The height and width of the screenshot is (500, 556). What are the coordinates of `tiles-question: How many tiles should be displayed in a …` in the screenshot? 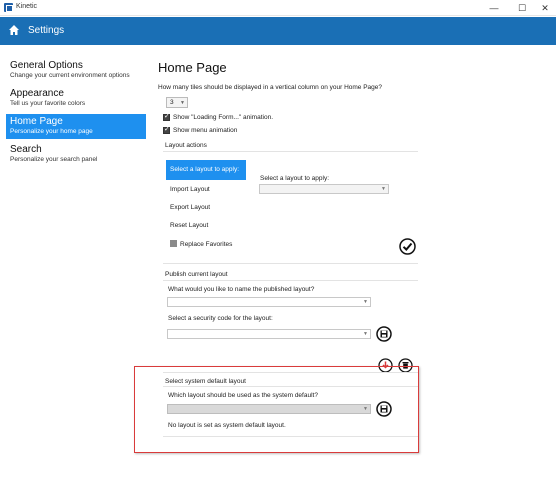 It's located at (270, 87).